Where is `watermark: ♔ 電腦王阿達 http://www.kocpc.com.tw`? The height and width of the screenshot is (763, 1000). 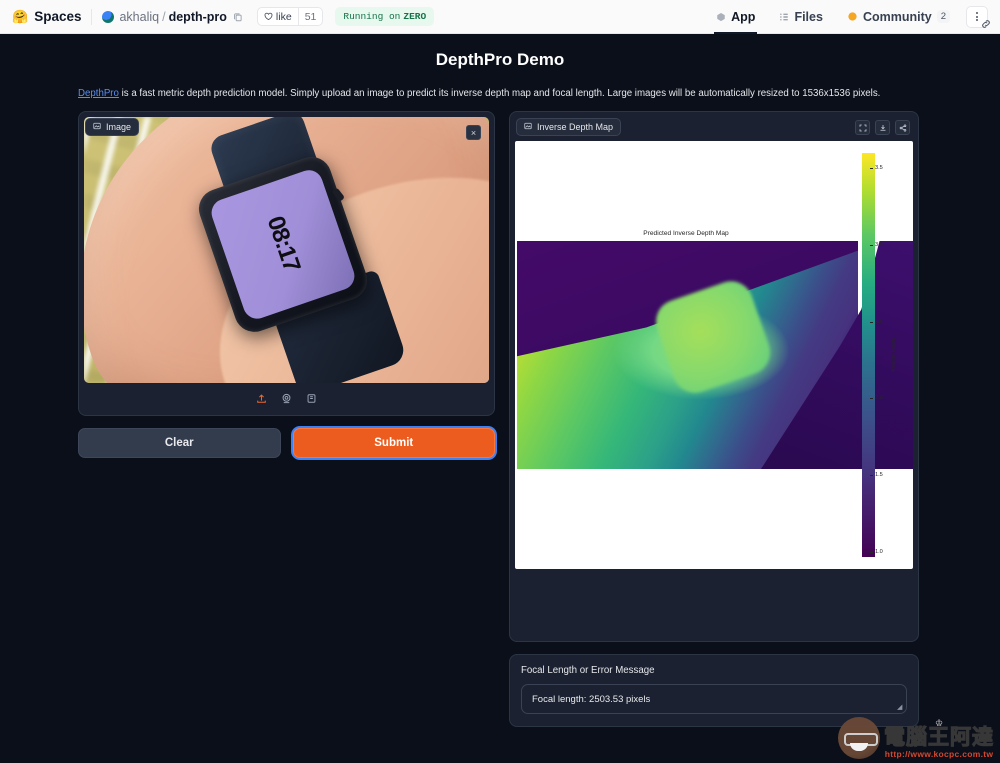 watermark: ♔ 電腦王阿達 http://www.kocpc.com.tw is located at coordinates (916, 738).